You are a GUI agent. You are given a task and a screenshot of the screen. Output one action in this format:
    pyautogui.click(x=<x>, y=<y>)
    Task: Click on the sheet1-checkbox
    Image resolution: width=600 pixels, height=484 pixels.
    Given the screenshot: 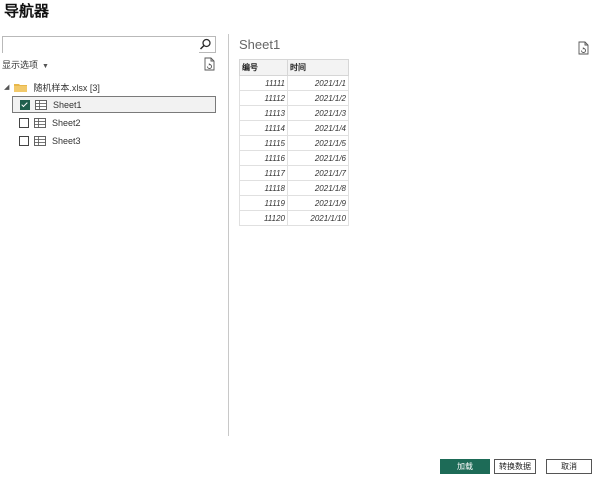 What is the action you would take?
    pyautogui.click(x=25, y=104)
    